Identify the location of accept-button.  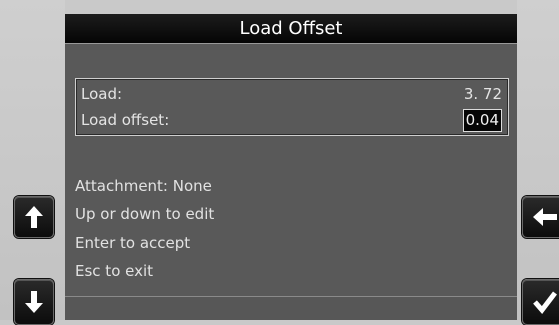
(540, 302).